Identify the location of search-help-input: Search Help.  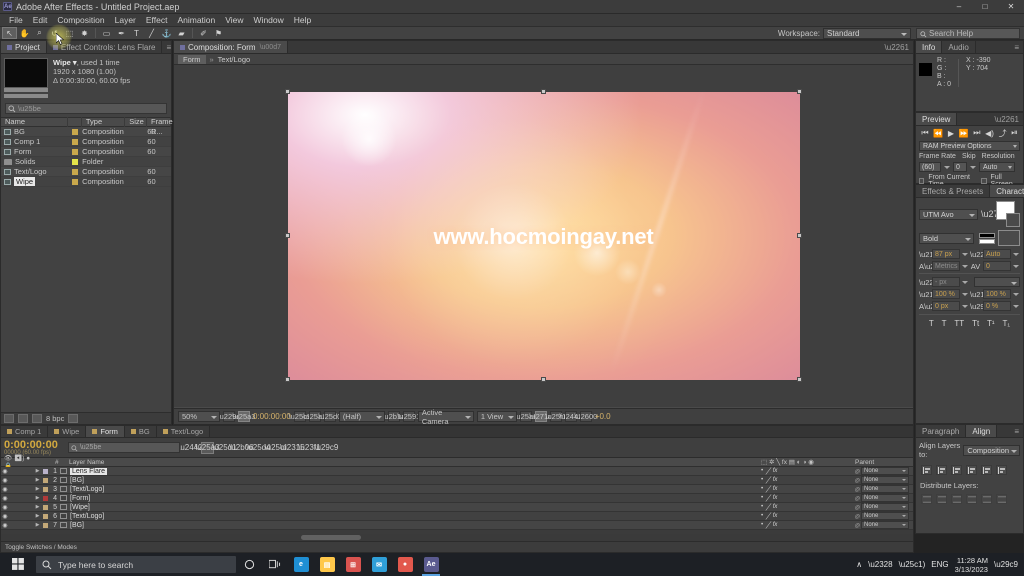
(968, 33).